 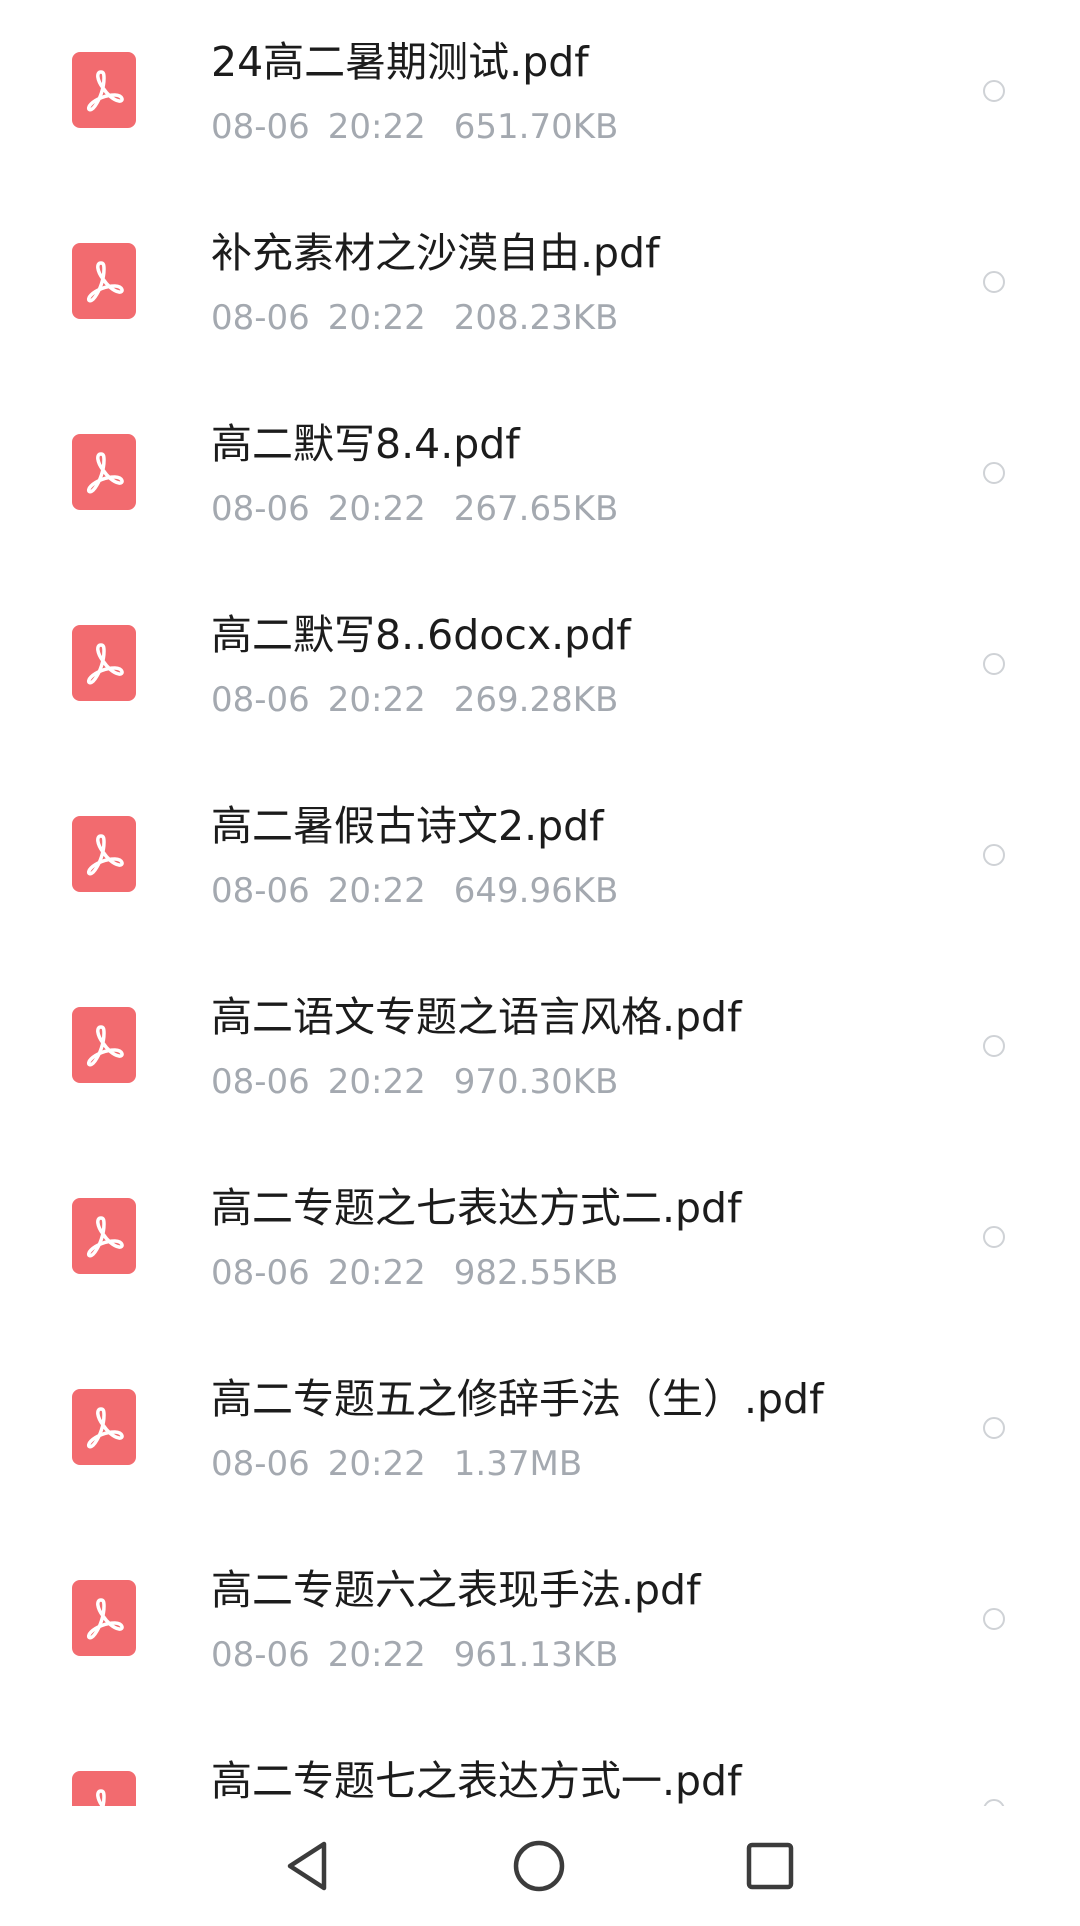 I want to click on file-size: 208.23KB, so click(x=536, y=318).